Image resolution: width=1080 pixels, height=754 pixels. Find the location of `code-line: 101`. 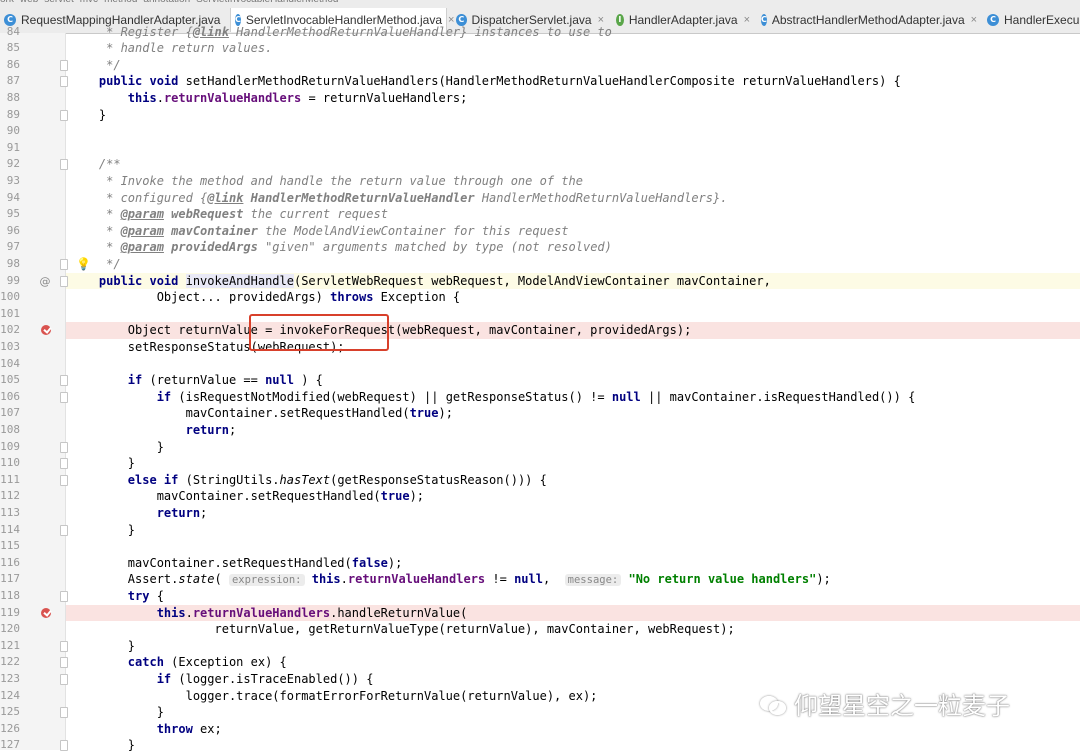

code-line: 101 is located at coordinates (540, 314).